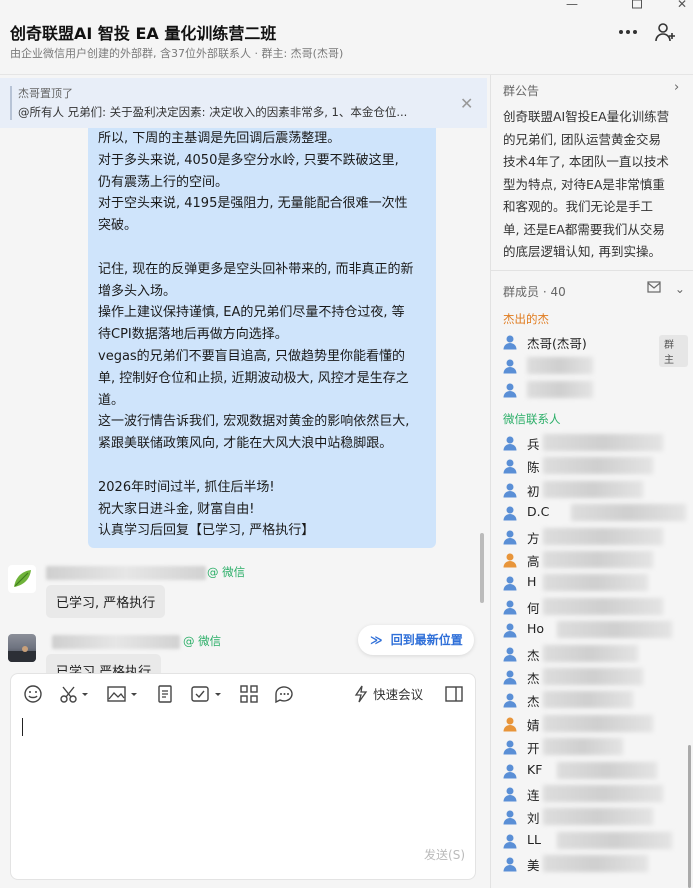 The width and height of the screenshot is (693, 888). Describe the element at coordinates (595, 466) in the screenshot. I see `member-item: 陈` at that location.